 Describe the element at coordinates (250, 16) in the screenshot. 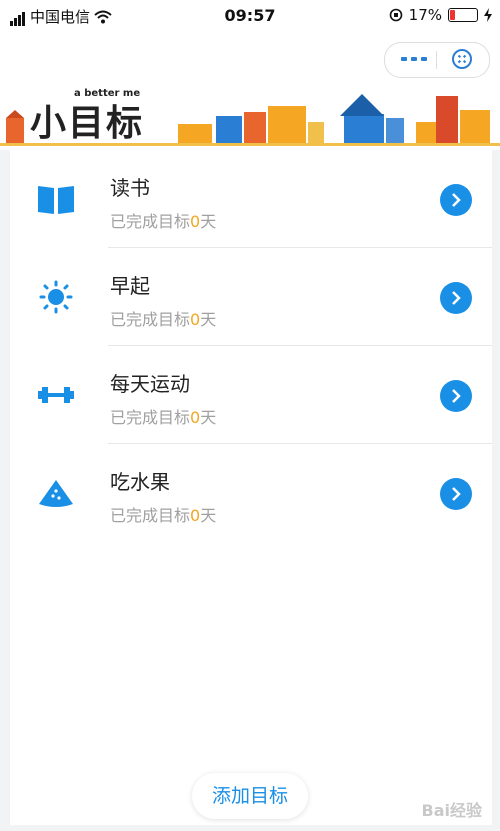

I see `status-bar: 中国电信 09:57 17%` at that location.